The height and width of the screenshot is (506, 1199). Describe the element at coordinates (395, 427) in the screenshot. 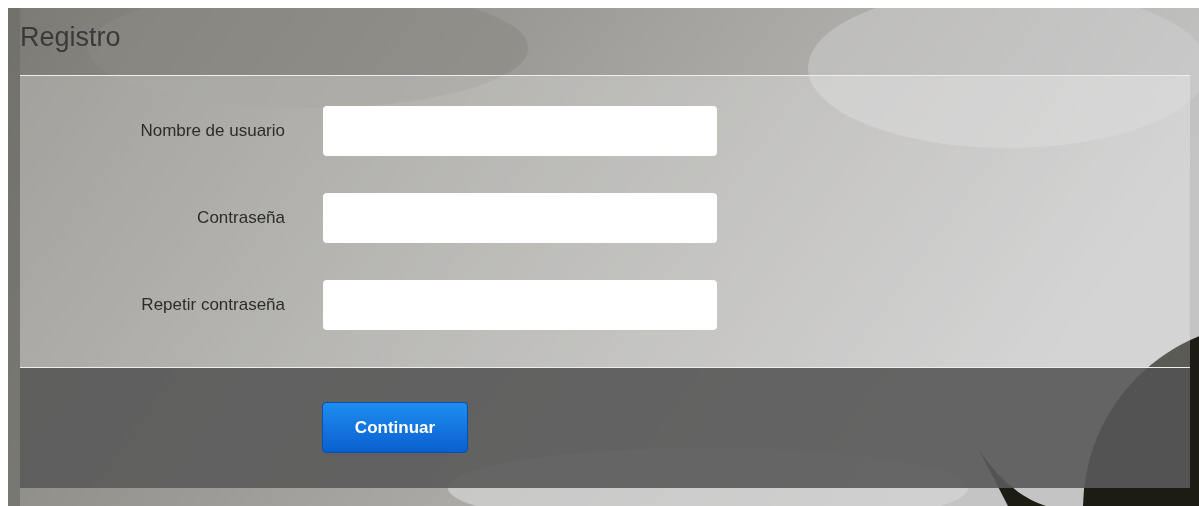

I see `continue-button: Continuar` at that location.